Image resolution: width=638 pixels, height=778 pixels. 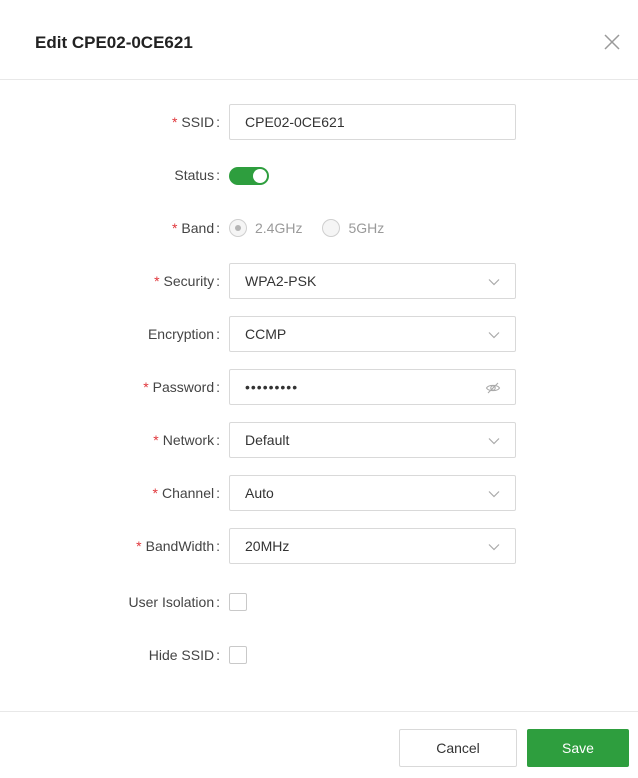 I want to click on close-button, so click(x=612, y=42).